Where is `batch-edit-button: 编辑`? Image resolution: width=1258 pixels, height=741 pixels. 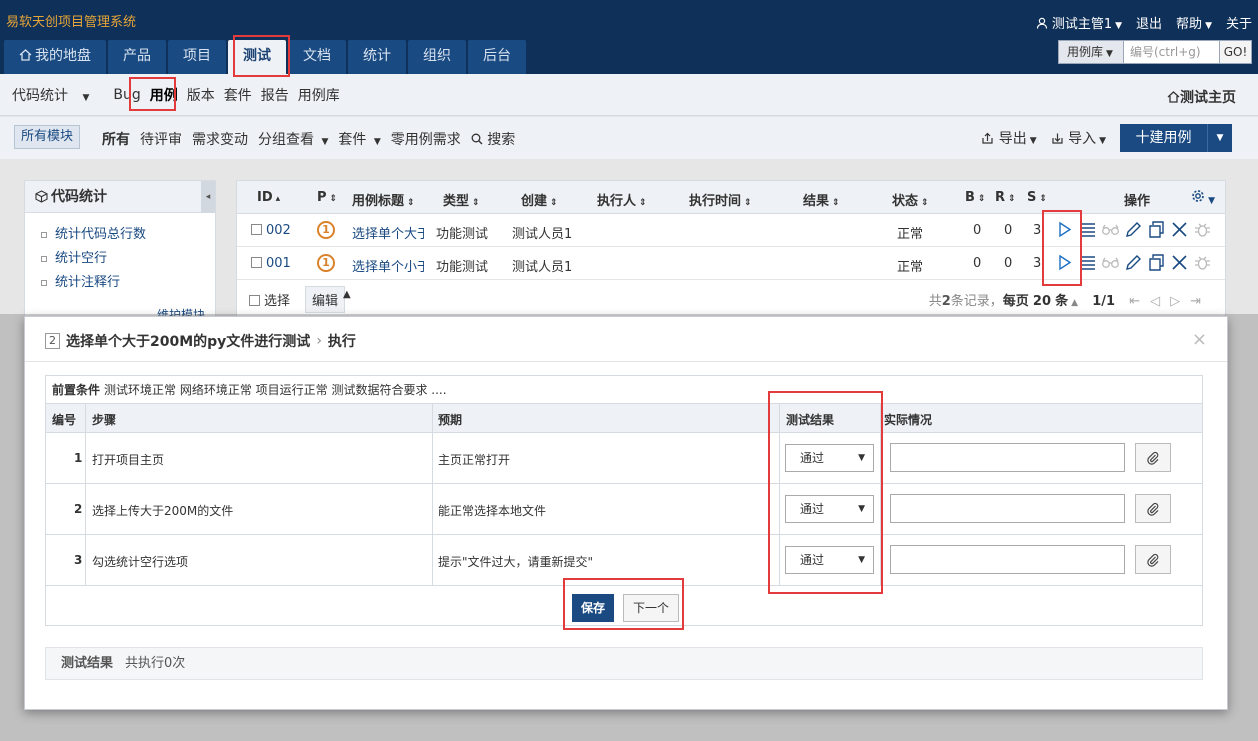 batch-edit-button: 编辑 is located at coordinates (325, 299).